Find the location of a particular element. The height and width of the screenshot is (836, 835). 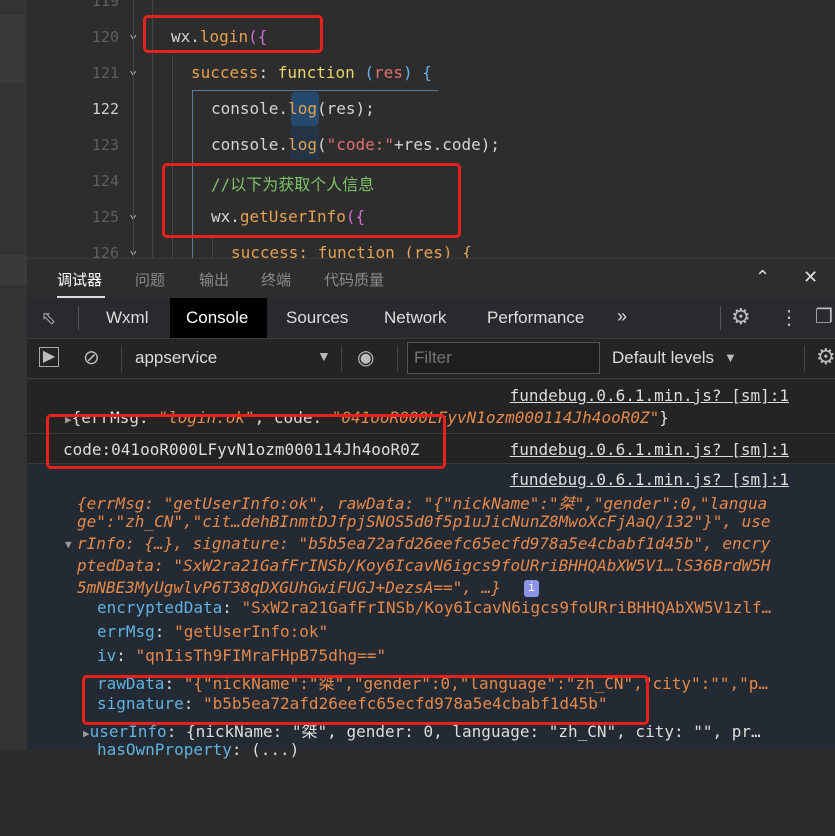

line-number: 125 is located at coordinates (105, 217).